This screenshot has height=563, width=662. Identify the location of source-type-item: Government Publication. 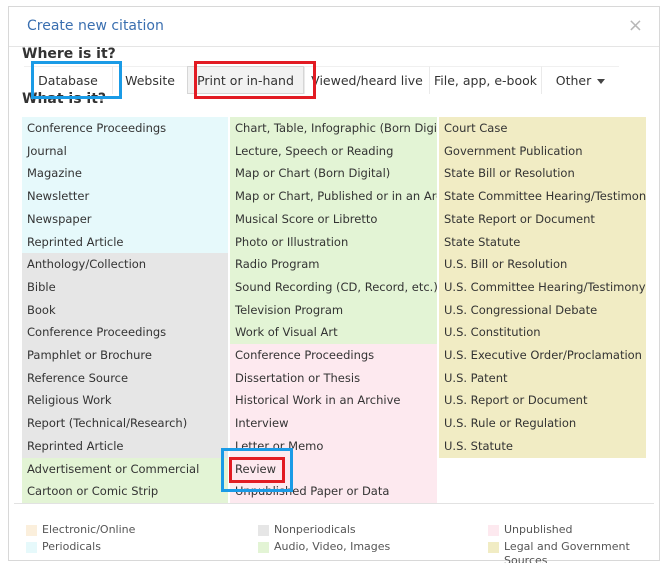
(542, 151).